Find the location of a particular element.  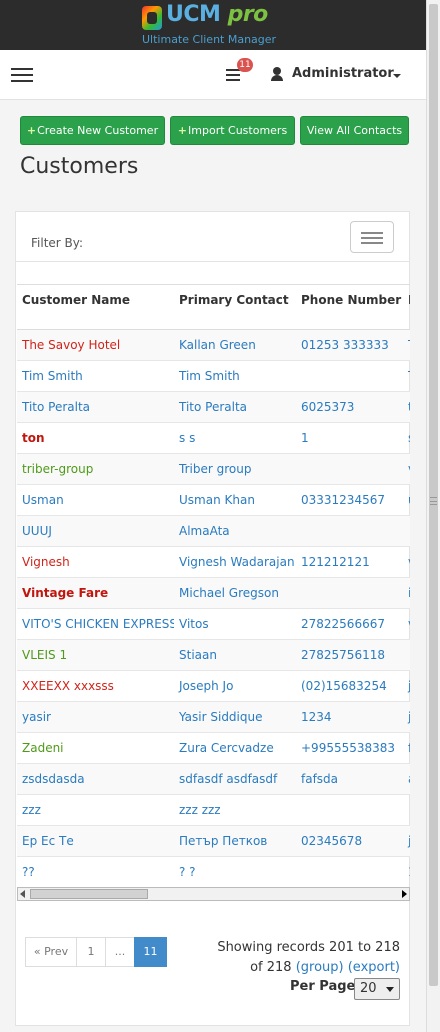

table-row: Ер Ес ТеПетър Петков02345678j is located at coordinates (213, 840).